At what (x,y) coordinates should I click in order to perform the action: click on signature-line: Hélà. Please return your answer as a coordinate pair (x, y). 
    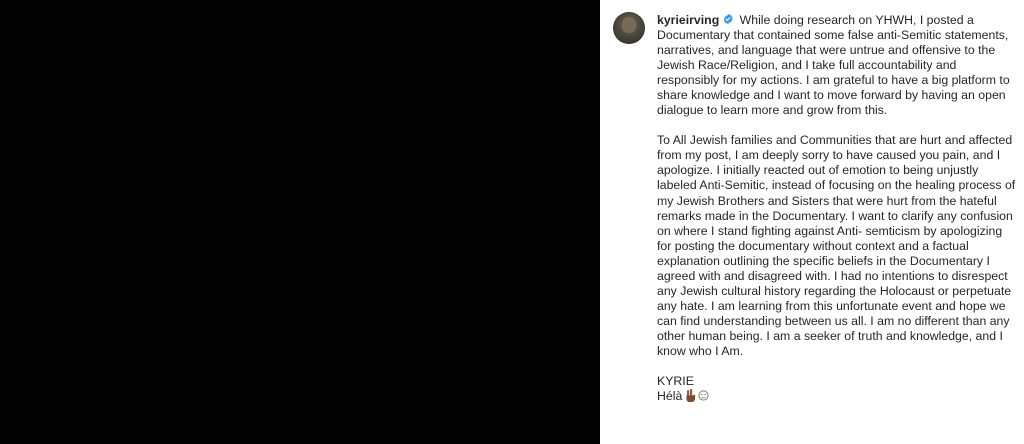
    Looking at the image, I should click on (837, 396).